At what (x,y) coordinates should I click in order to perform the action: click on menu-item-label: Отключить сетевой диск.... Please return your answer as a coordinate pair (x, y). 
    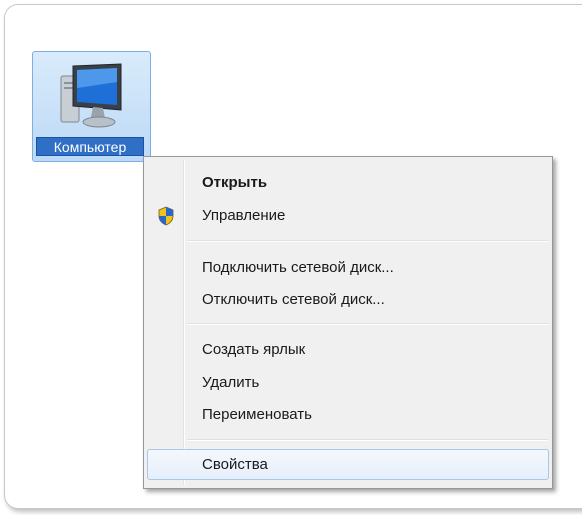
    Looking at the image, I should click on (293, 299).